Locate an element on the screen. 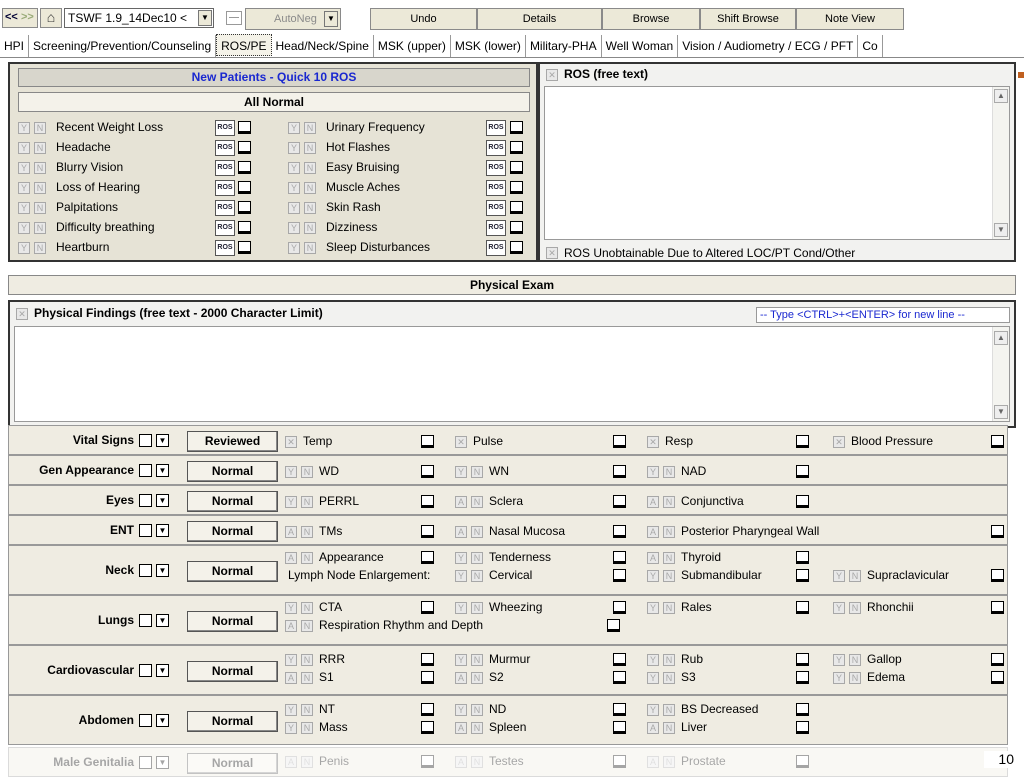 This screenshot has height=777, width=1024. physical-findings-checkbox: ✕ is located at coordinates (22, 314).